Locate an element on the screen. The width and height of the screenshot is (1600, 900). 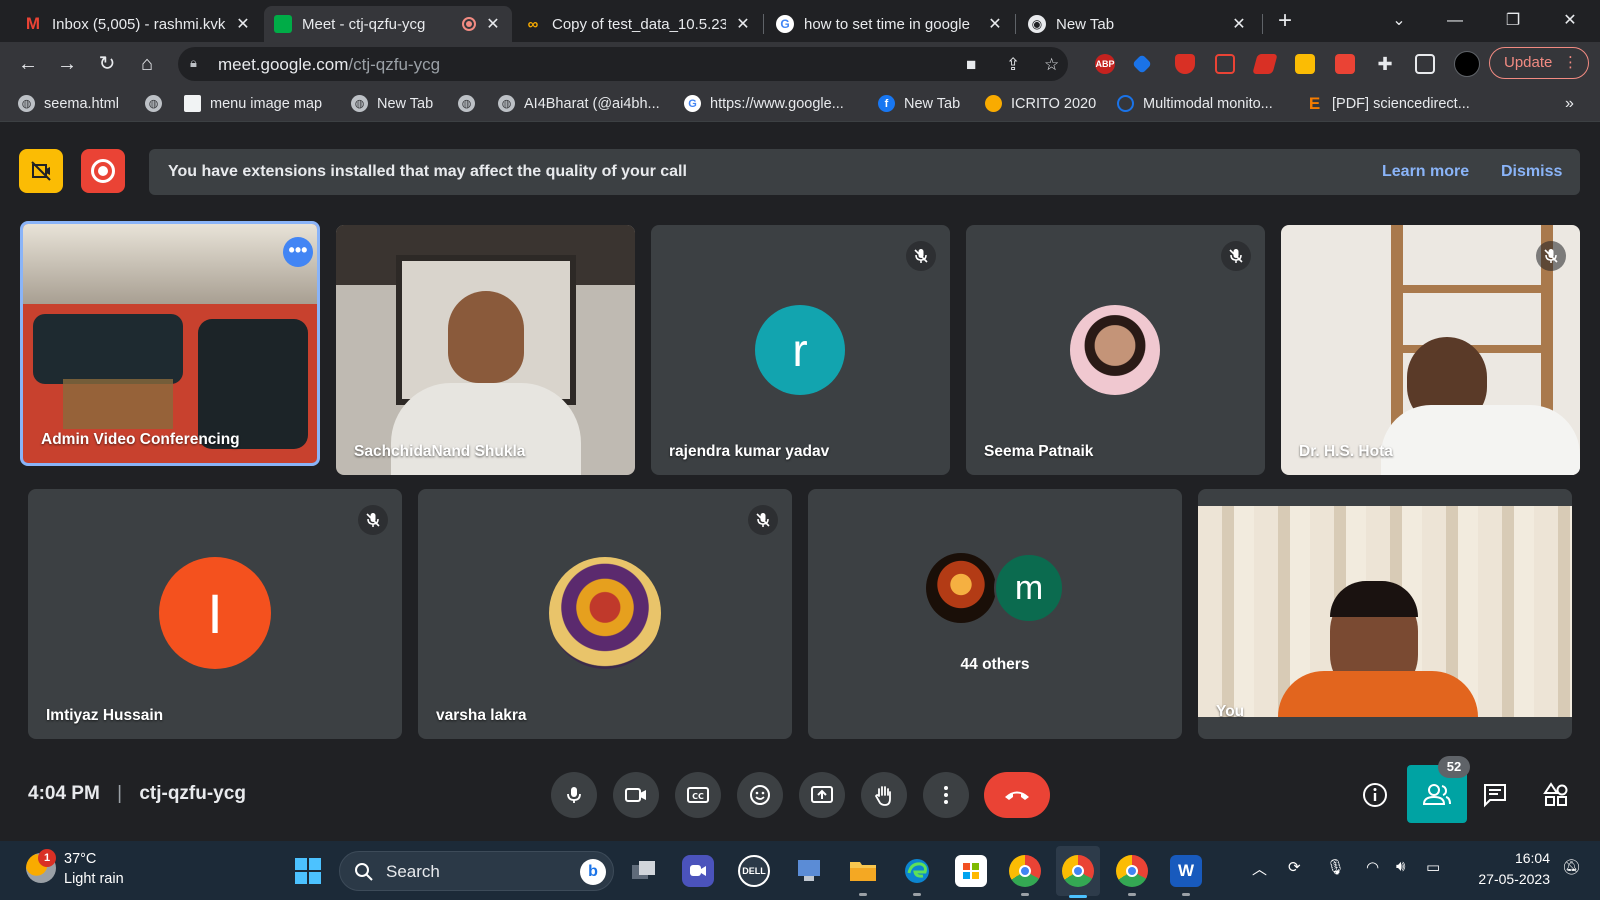
windows-start-icon is located at coordinates (308, 871).